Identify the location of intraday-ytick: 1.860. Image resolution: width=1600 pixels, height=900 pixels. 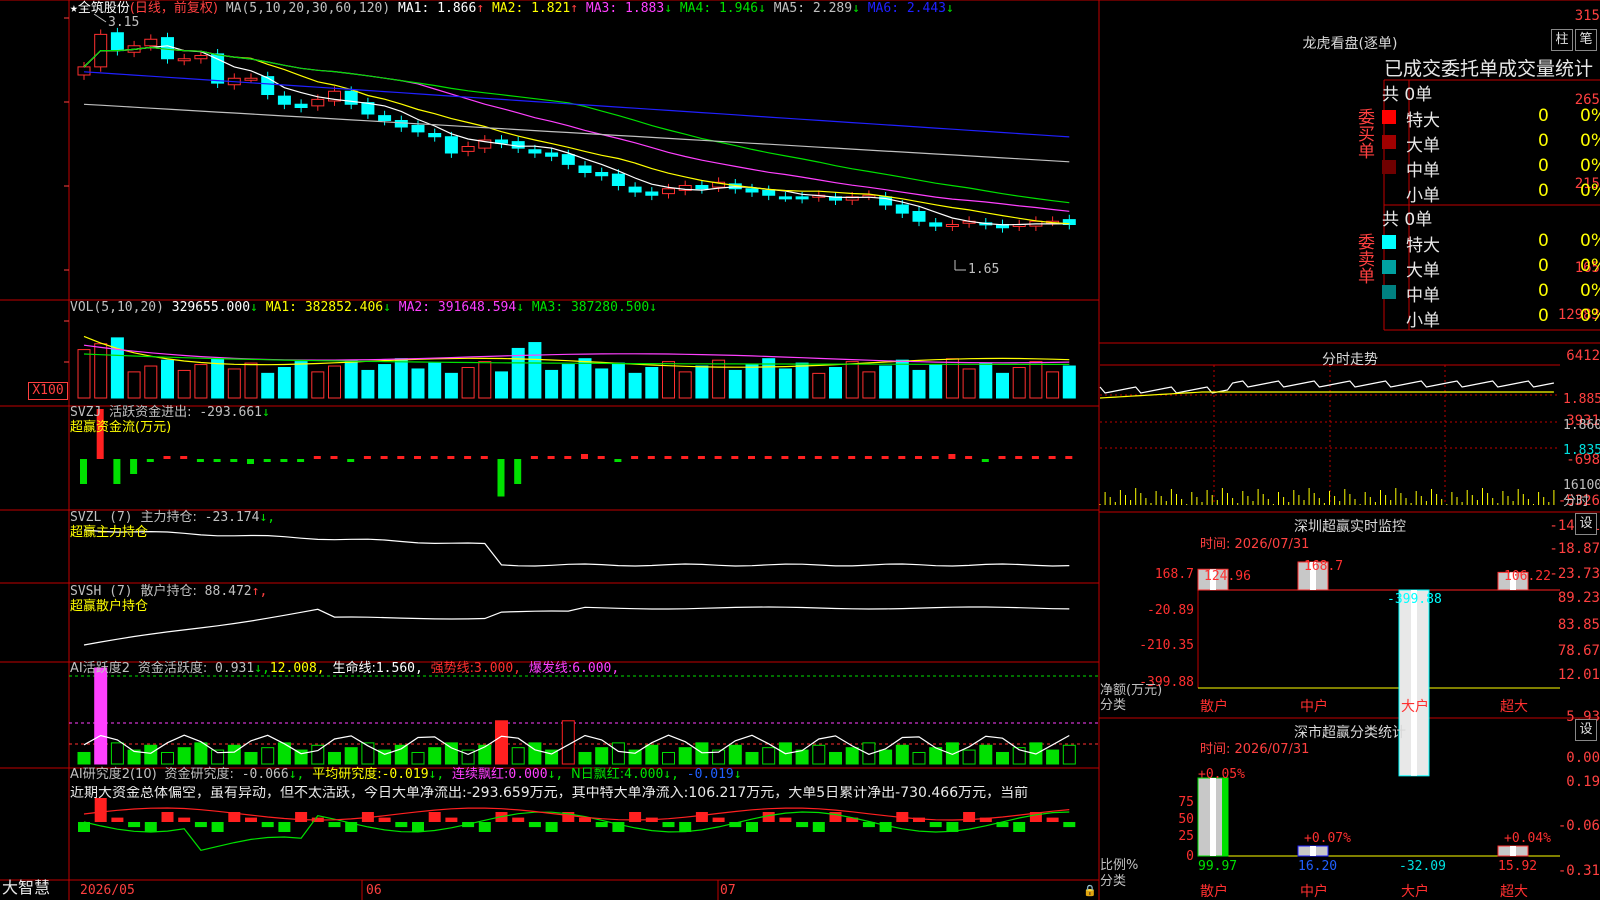
(1581, 425).